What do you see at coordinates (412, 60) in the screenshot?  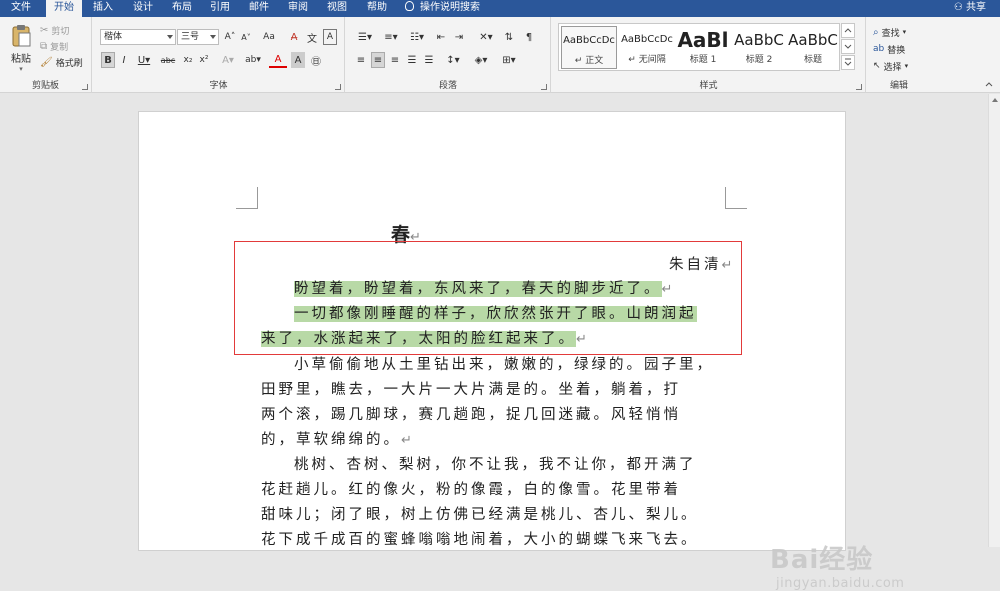 I see `justify-button: ☰` at bounding box center [412, 60].